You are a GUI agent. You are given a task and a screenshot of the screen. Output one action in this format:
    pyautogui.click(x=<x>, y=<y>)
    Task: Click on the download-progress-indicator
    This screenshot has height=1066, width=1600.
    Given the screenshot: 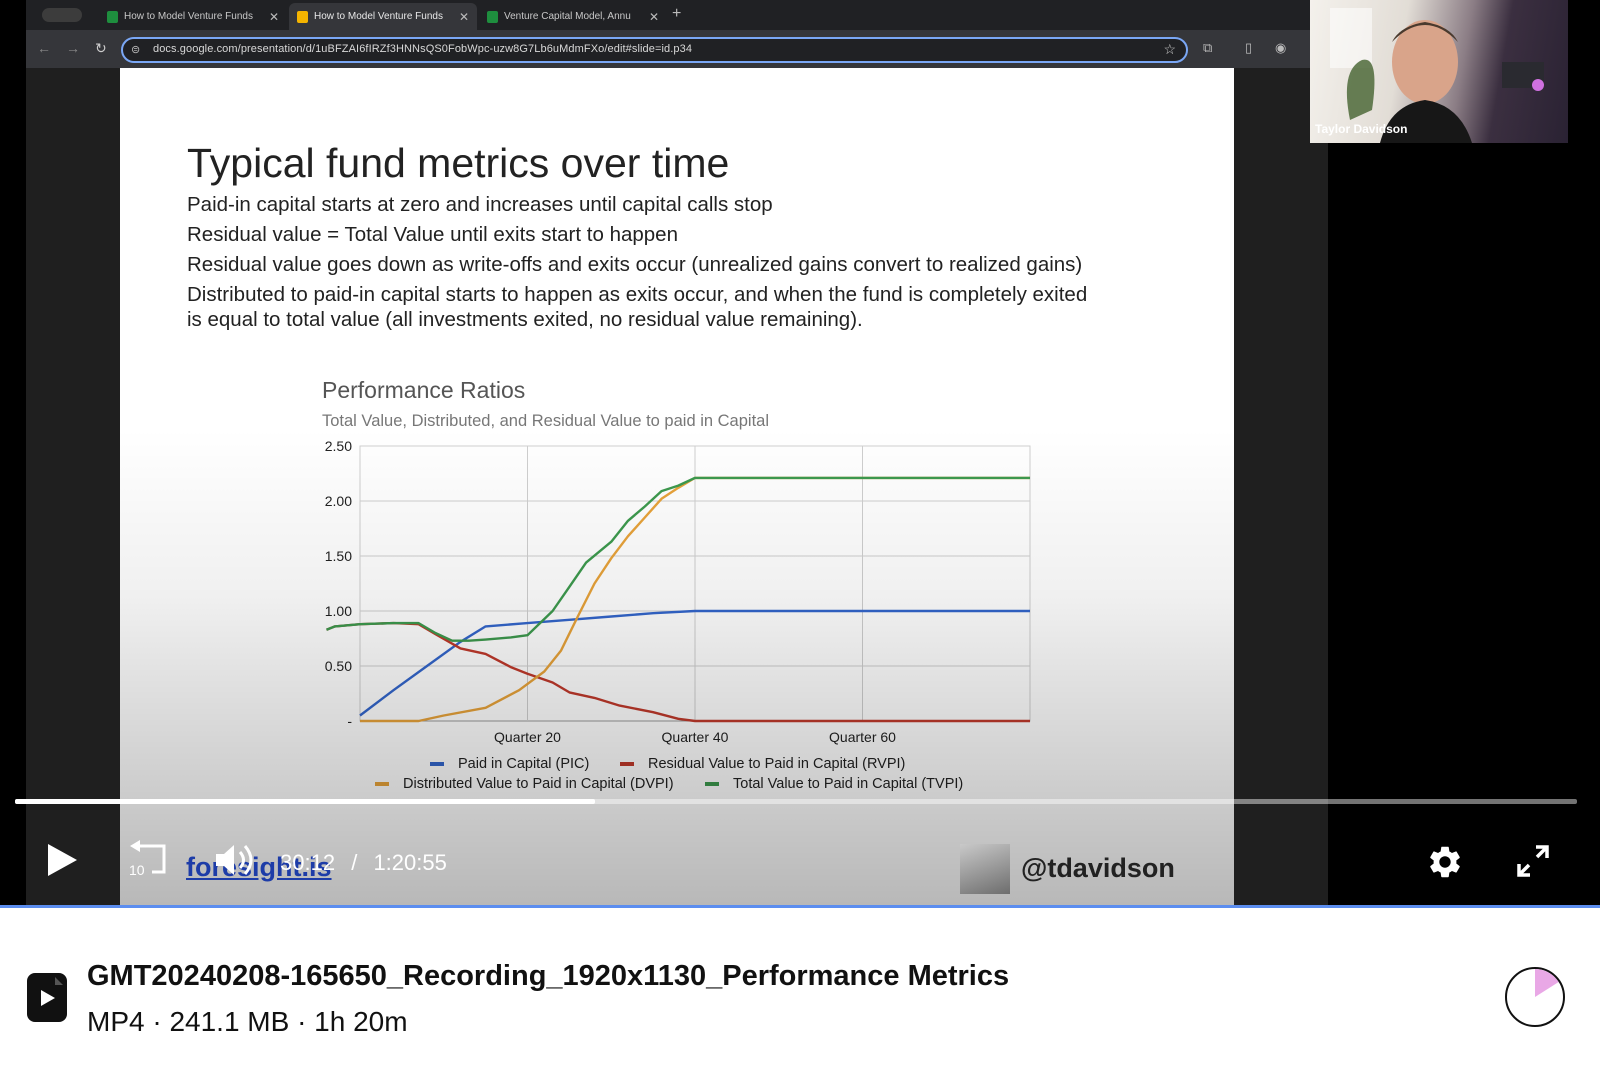 What is the action you would take?
    pyautogui.click(x=1535, y=997)
    